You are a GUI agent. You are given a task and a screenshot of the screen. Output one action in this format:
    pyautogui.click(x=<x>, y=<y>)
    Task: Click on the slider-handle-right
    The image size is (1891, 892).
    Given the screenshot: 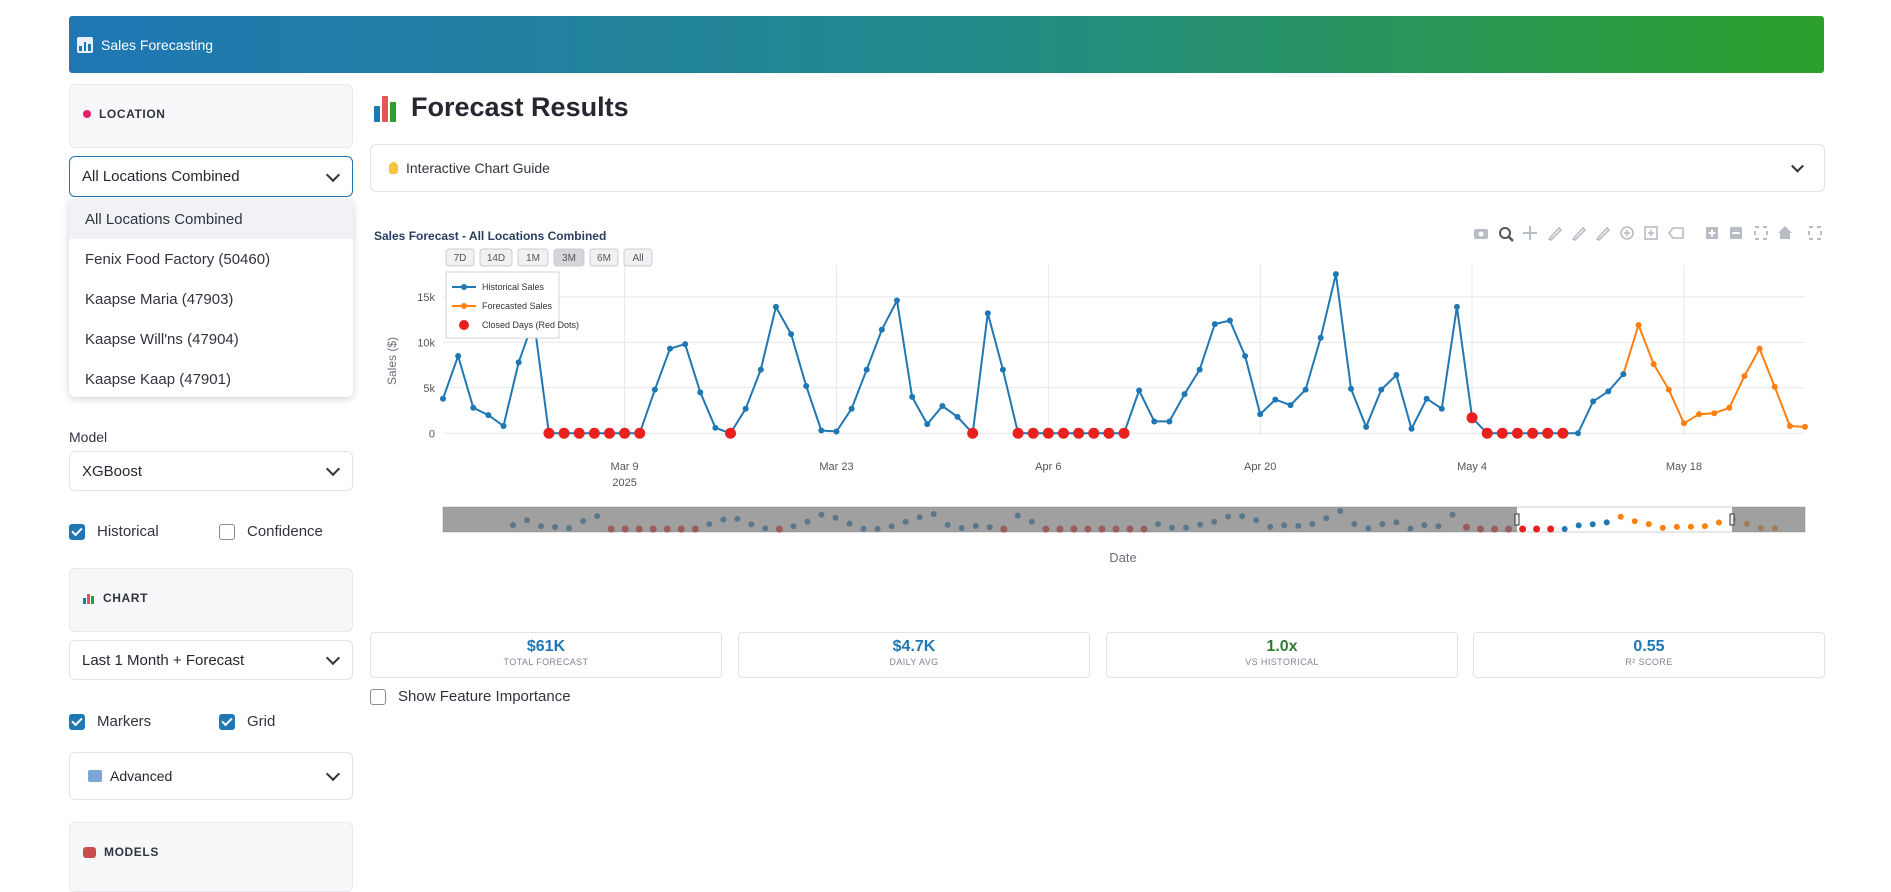 What is the action you would take?
    pyautogui.click(x=1732, y=519)
    